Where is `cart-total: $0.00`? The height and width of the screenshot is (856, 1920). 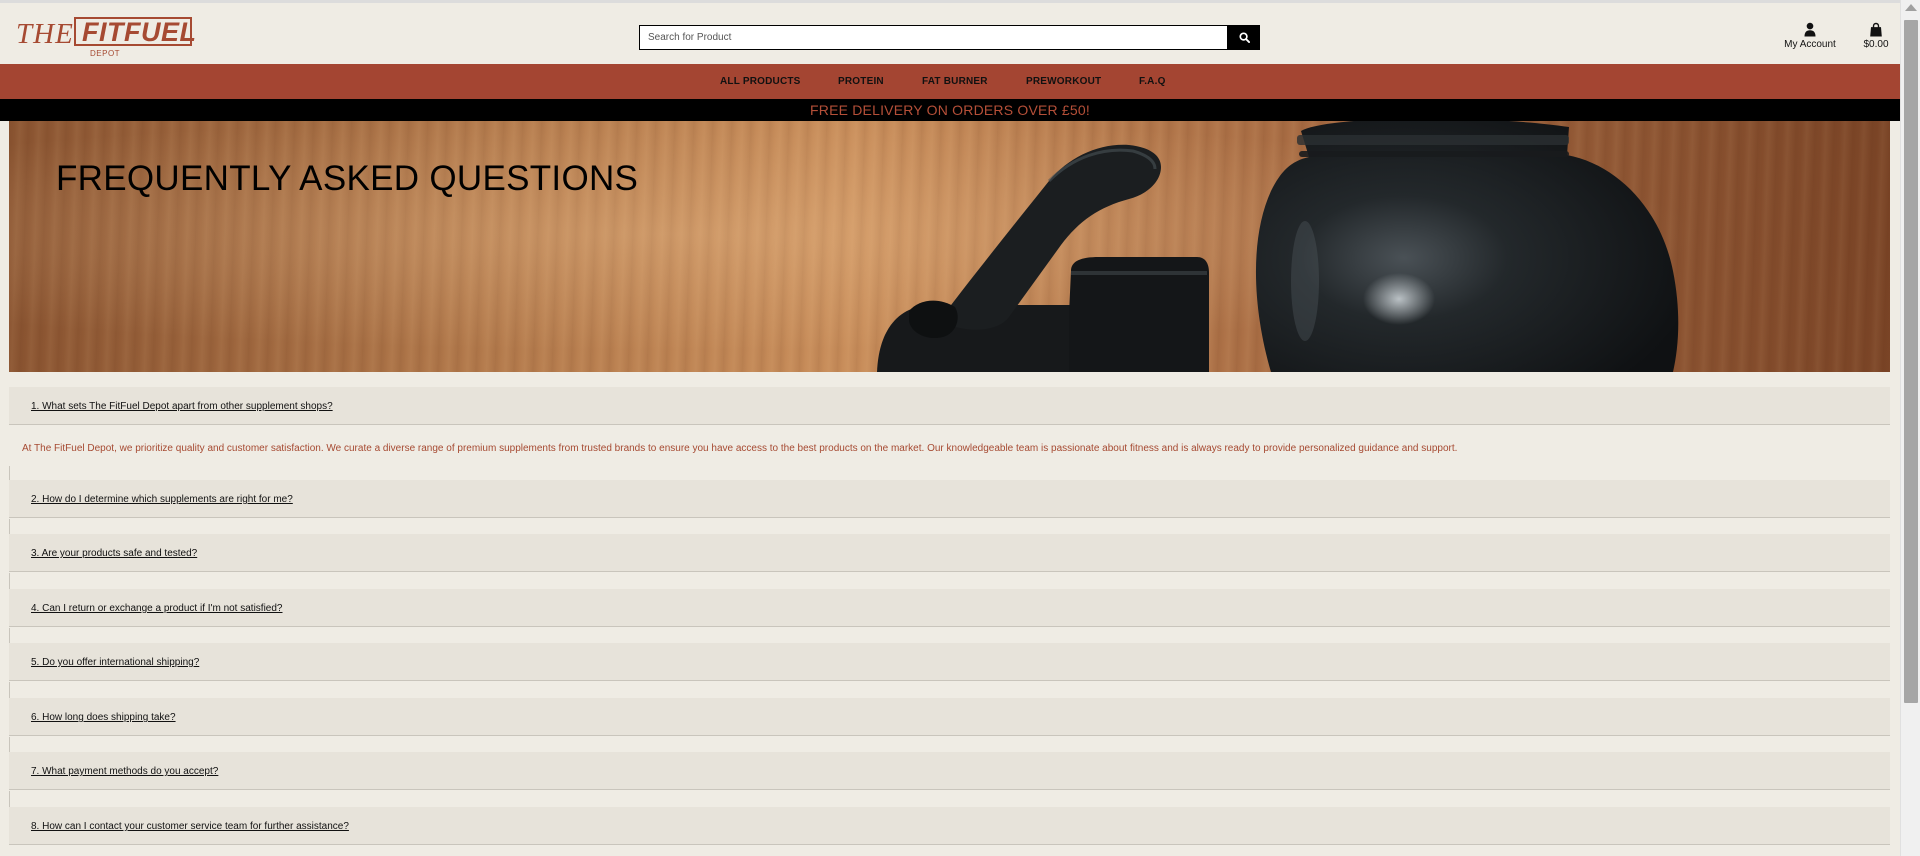
cart-total: $0.00 is located at coordinates (1876, 44).